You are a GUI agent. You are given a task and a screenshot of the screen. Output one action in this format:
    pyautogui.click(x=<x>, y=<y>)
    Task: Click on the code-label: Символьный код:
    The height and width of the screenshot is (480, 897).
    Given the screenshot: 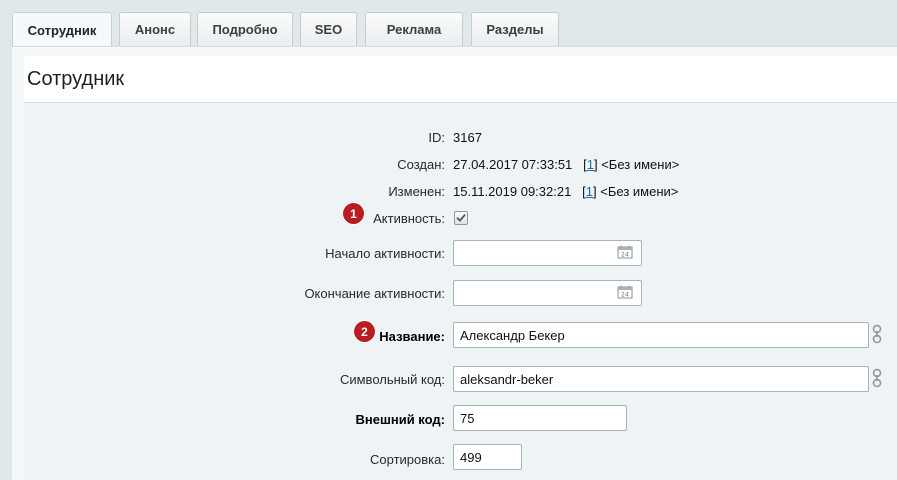 What is the action you would take?
    pyautogui.click(x=392, y=379)
    